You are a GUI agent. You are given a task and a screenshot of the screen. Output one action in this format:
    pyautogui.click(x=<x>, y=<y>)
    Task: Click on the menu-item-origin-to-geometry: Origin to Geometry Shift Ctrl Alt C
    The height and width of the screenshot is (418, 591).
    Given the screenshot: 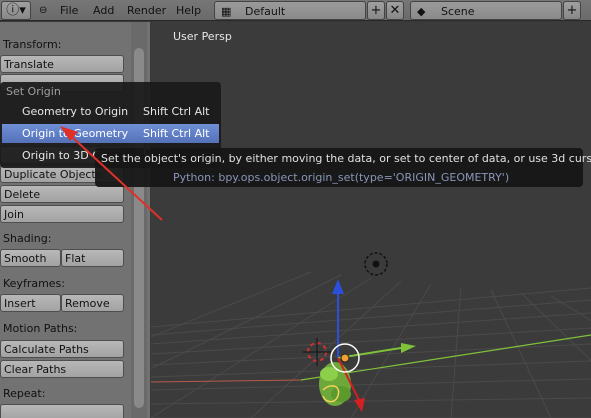 What is the action you would take?
    pyautogui.click(x=110, y=141)
    